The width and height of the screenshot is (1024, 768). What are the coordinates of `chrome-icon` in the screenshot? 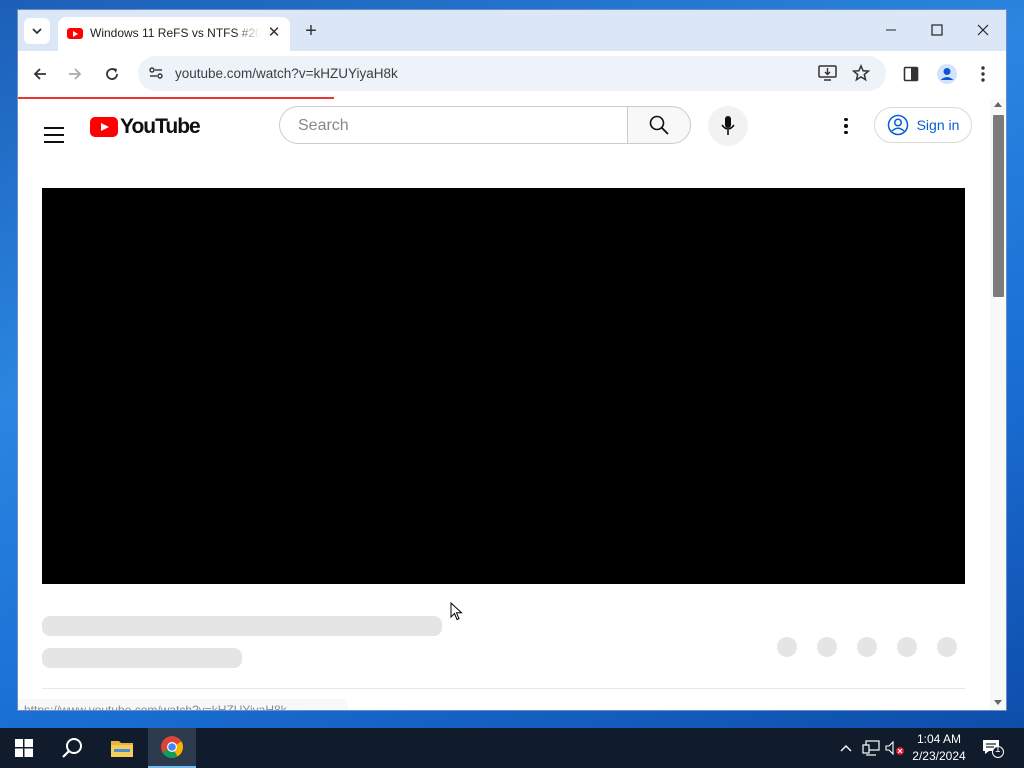 It's located at (172, 747).